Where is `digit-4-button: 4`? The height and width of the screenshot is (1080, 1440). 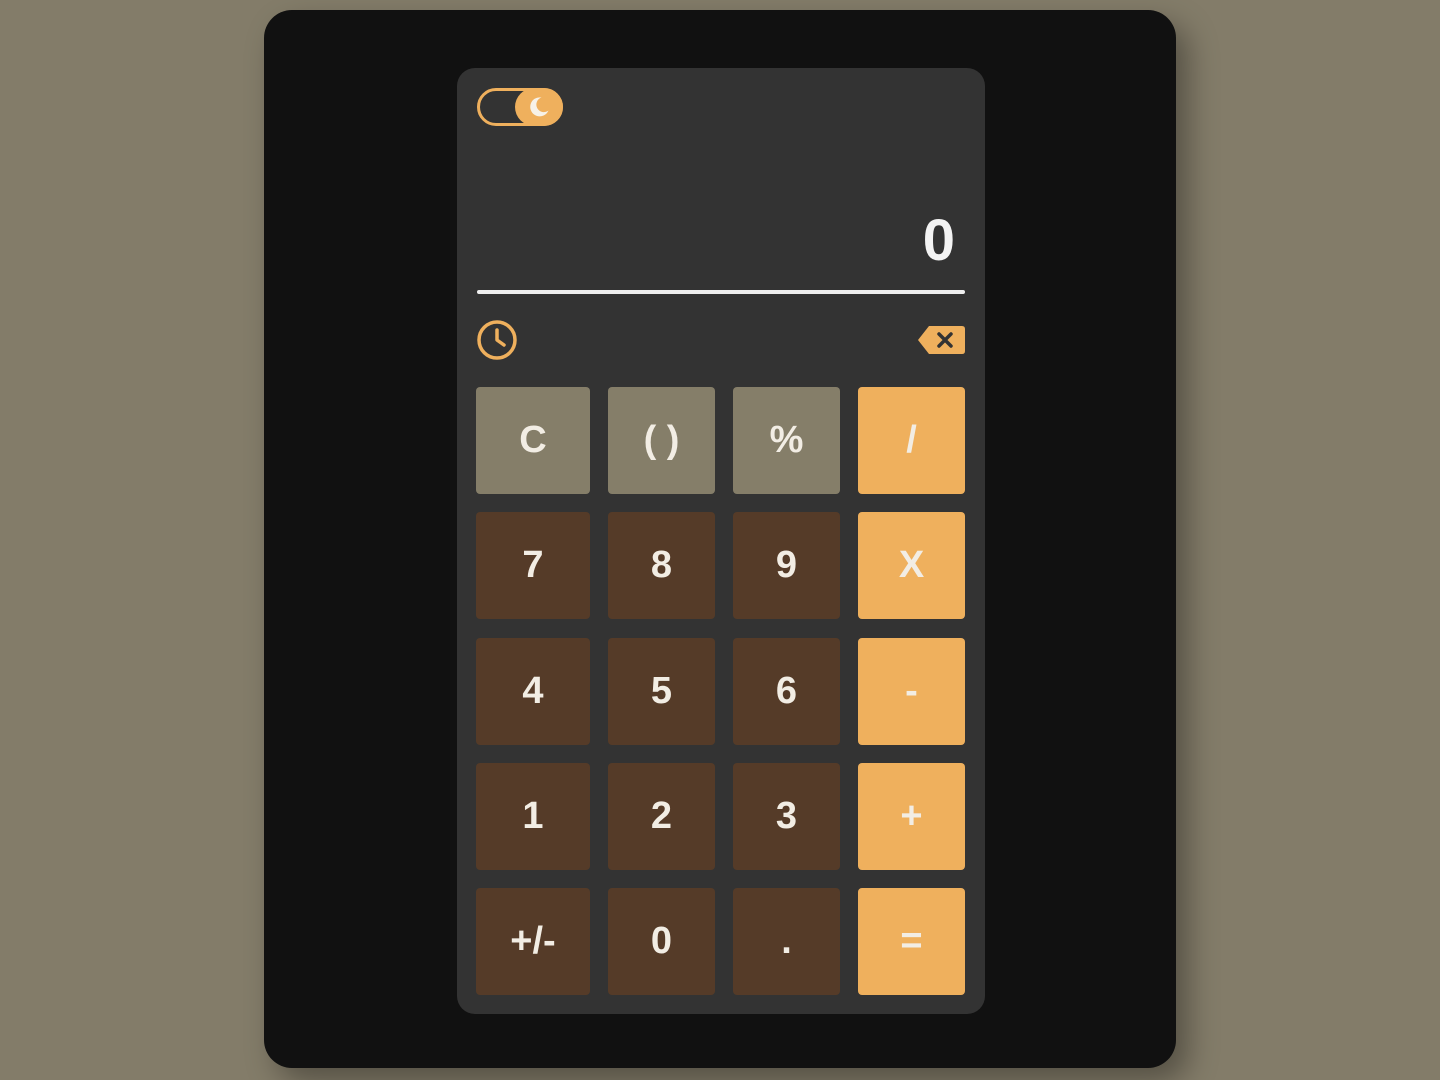
digit-4-button: 4 is located at coordinates (533, 691).